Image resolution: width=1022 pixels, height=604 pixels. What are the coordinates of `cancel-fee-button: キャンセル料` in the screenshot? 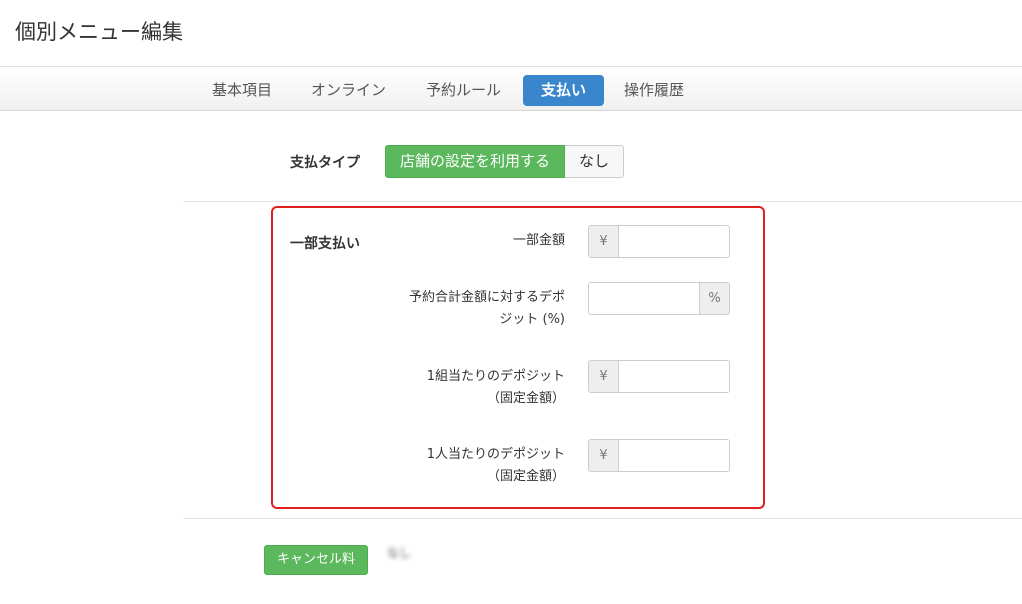 It's located at (316, 560).